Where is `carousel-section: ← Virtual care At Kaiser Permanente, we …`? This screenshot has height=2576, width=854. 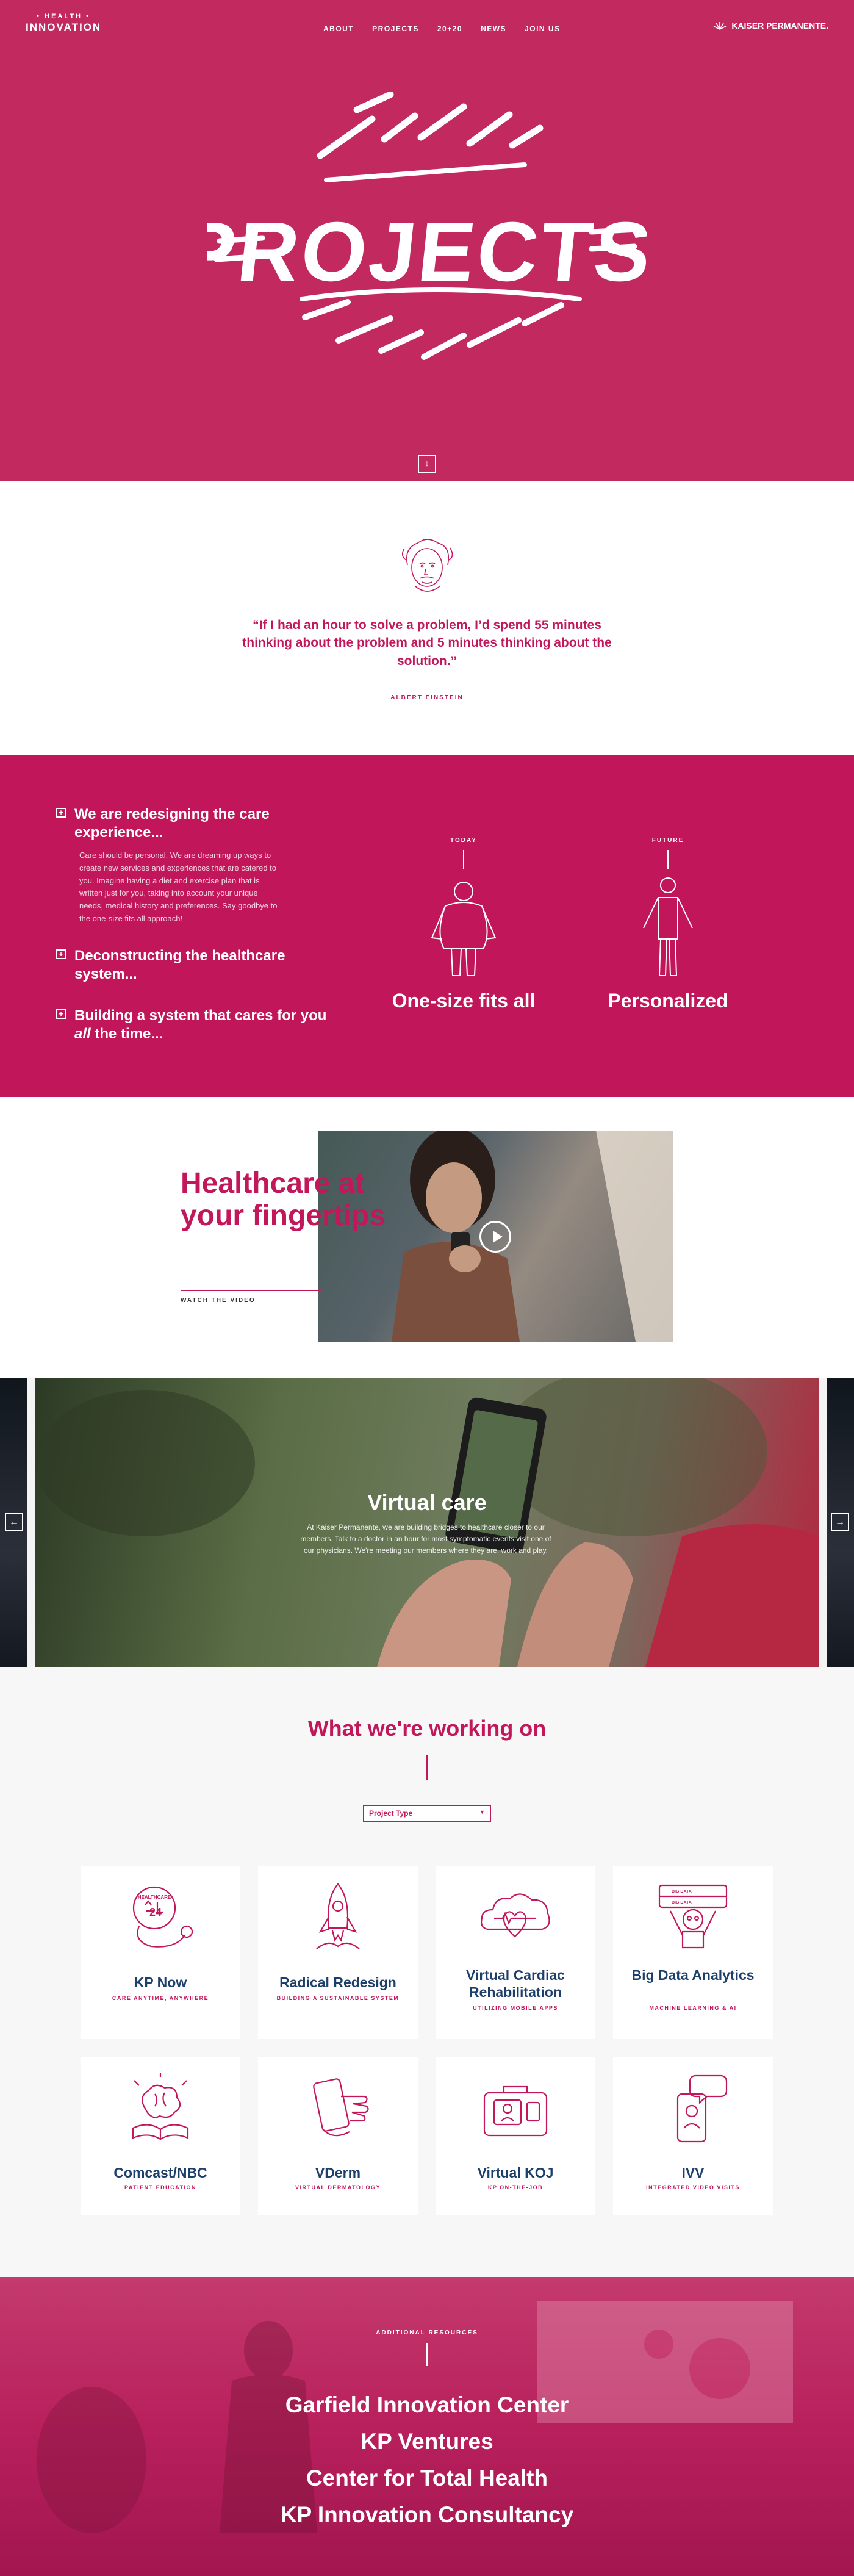
carousel-section: ← Virtual care At Kaiser Permanente, we … is located at coordinates (427, 1522).